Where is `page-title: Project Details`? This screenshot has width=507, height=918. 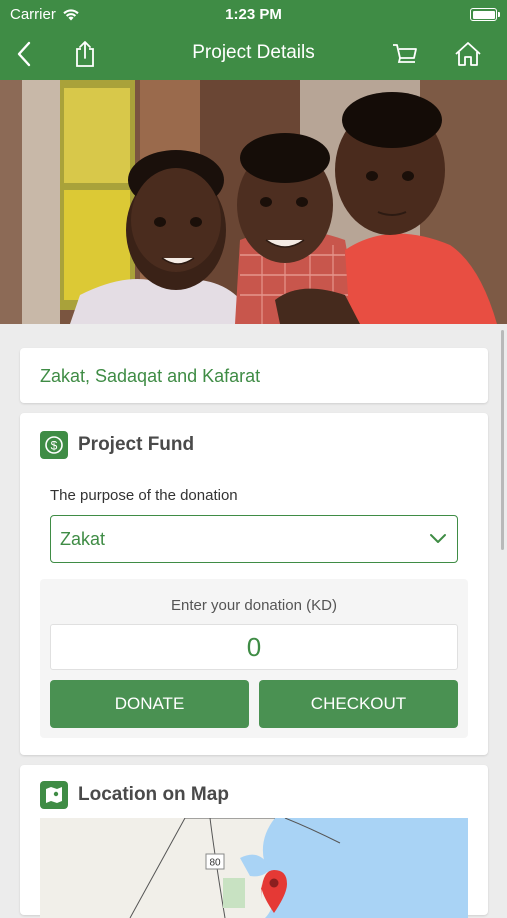 page-title: Project Details is located at coordinates (253, 52).